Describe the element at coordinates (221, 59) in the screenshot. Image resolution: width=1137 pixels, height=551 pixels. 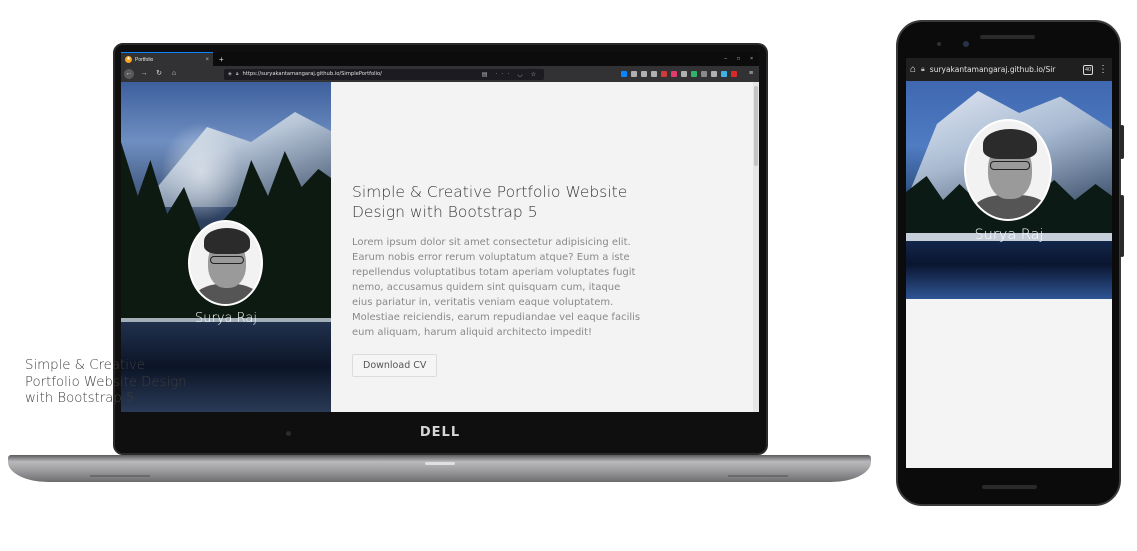
I see `new-tab-button: +` at that location.